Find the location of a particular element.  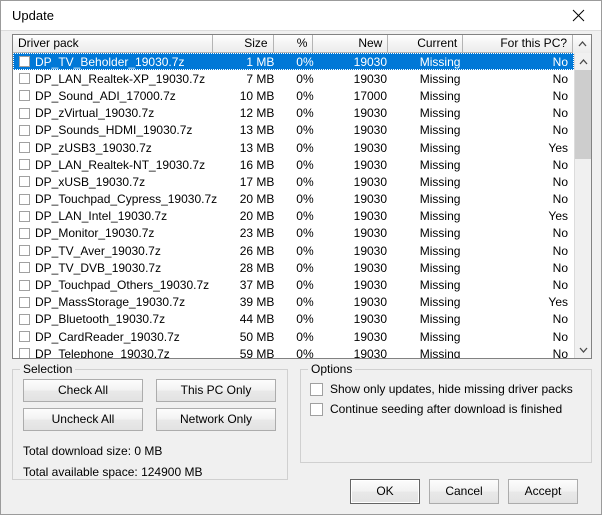

accept-button: Accept is located at coordinates (543, 491).